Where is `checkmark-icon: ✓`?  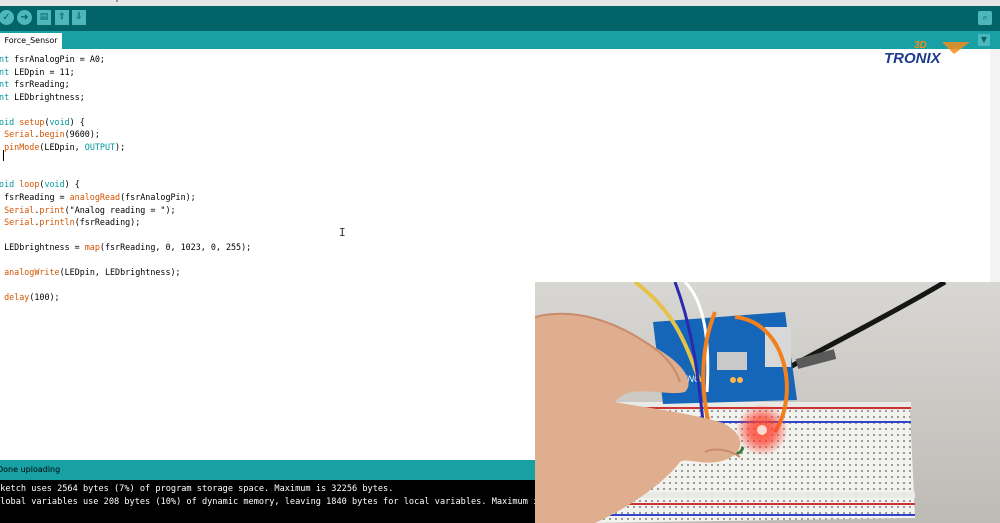 checkmark-icon: ✓ is located at coordinates (6, 17).